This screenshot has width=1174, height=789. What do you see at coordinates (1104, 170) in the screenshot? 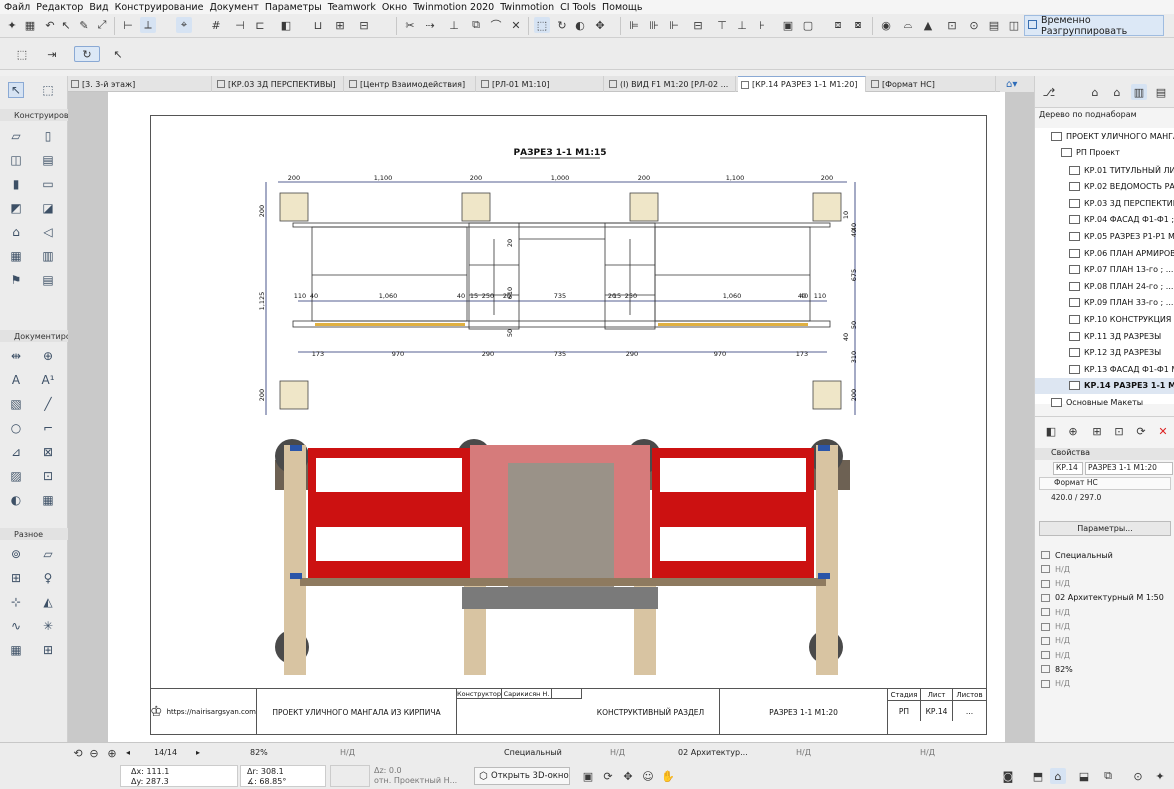
I see `tree-item: КР.01 ТИТУЛЬНЫЙ ЛИСТ` at bounding box center [1104, 170].